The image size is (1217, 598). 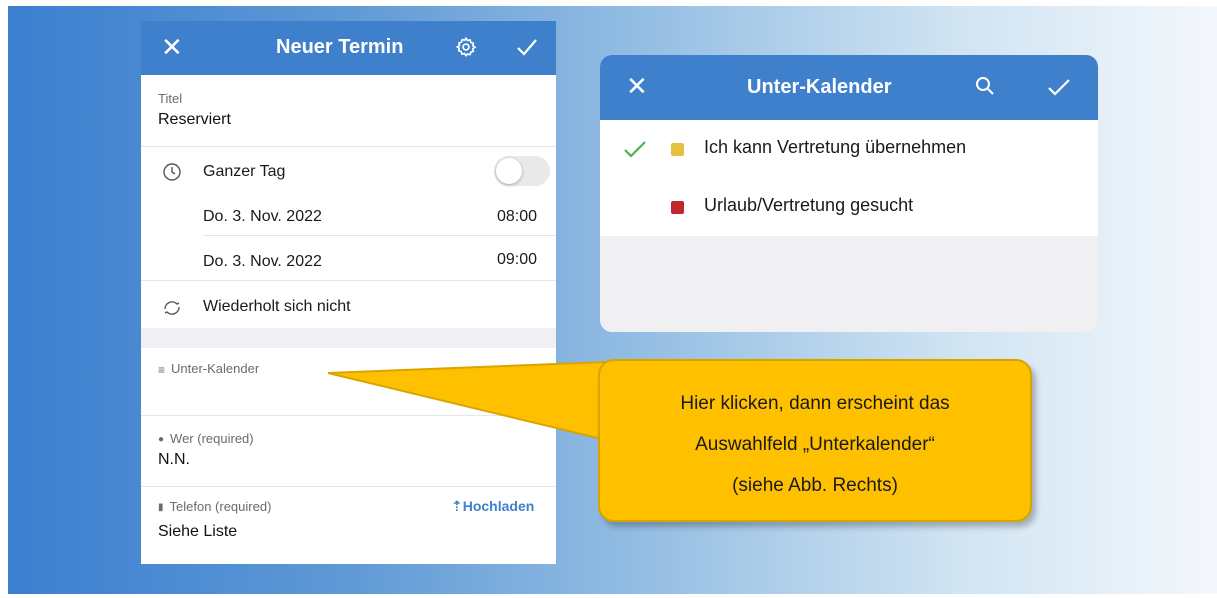 I want to click on callout-line: Hier klicken, dann erscheint das, so click(x=815, y=403).